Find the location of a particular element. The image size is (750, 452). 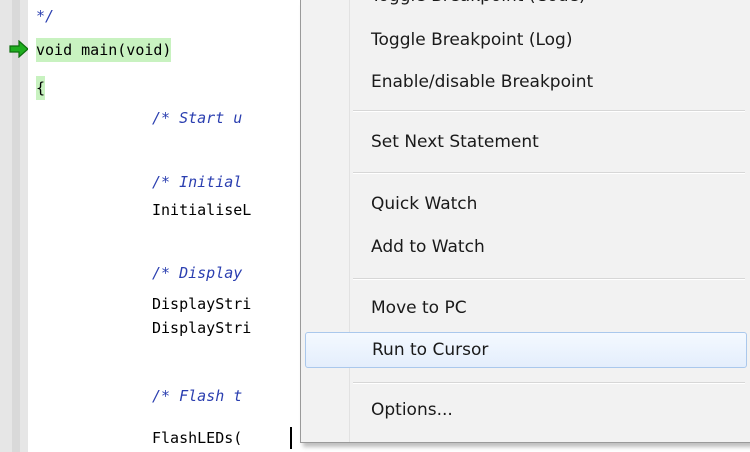

code-line: /* Initial is located at coordinates (197, 182).